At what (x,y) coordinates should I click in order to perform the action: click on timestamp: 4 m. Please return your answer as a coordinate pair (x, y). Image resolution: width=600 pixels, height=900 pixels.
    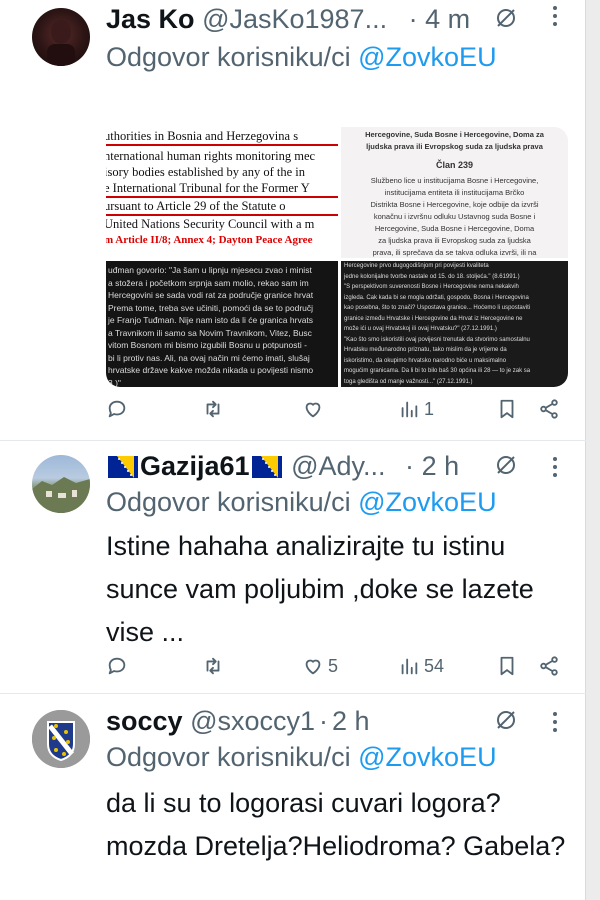
    Looking at the image, I should click on (447, 19).